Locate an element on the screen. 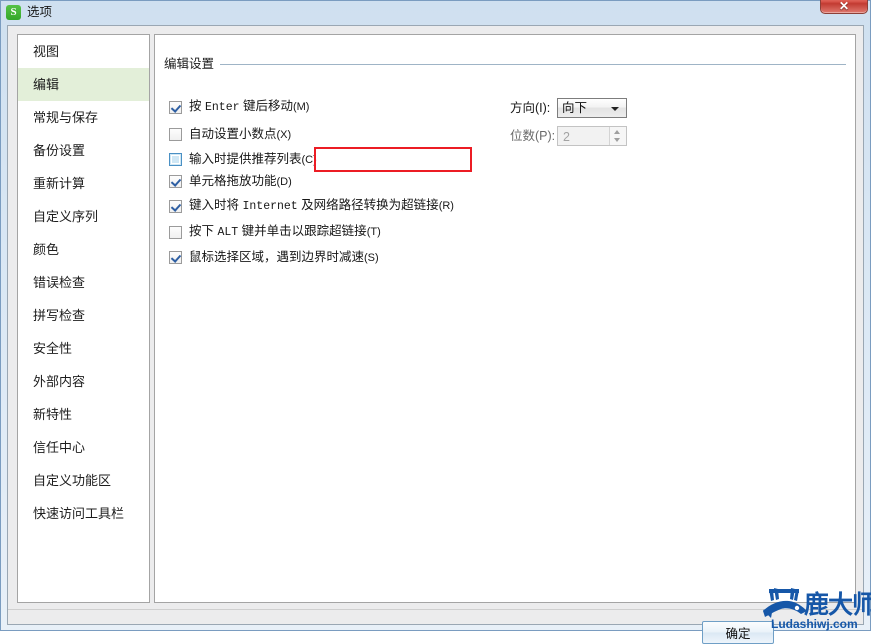  sidebar-item-label: 安全性 is located at coordinates (53, 348).